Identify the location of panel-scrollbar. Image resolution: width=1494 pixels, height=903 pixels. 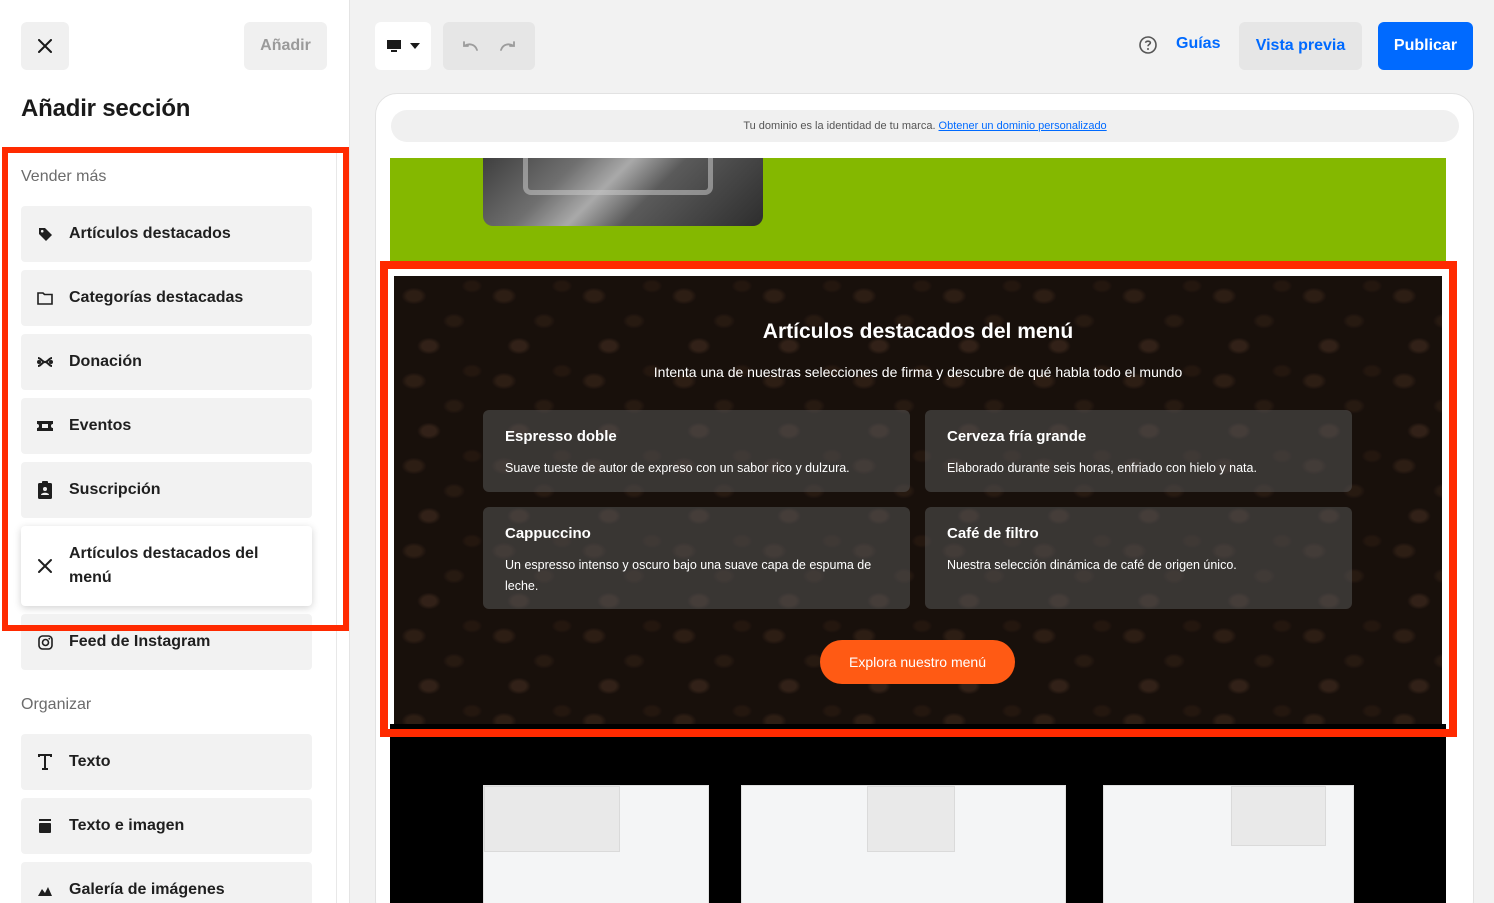
(336, 526).